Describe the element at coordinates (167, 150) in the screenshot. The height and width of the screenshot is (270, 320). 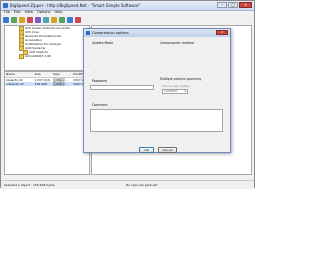
I see `cancel-button: Cancel` at that location.